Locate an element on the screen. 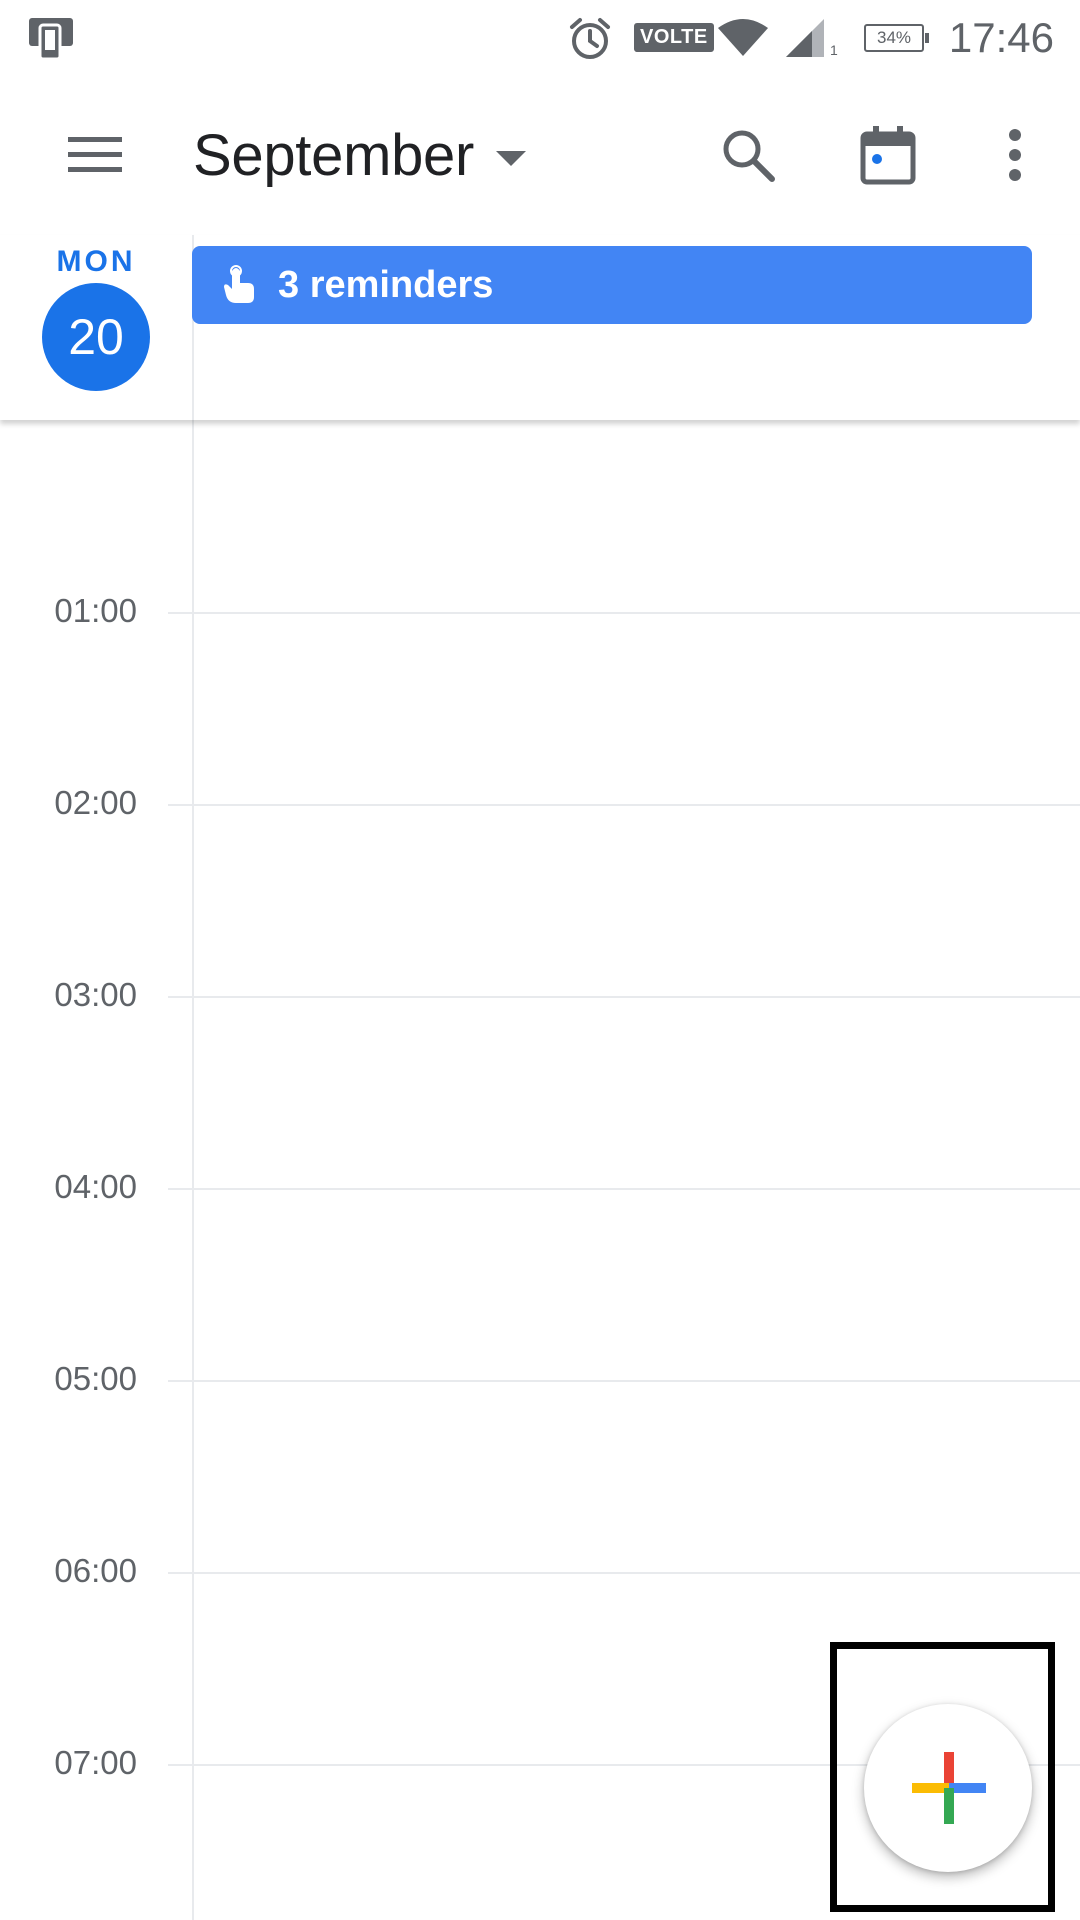 The width and height of the screenshot is (1080, 1920). hour-label: 06:00 is located at coordinates (95, 1570).